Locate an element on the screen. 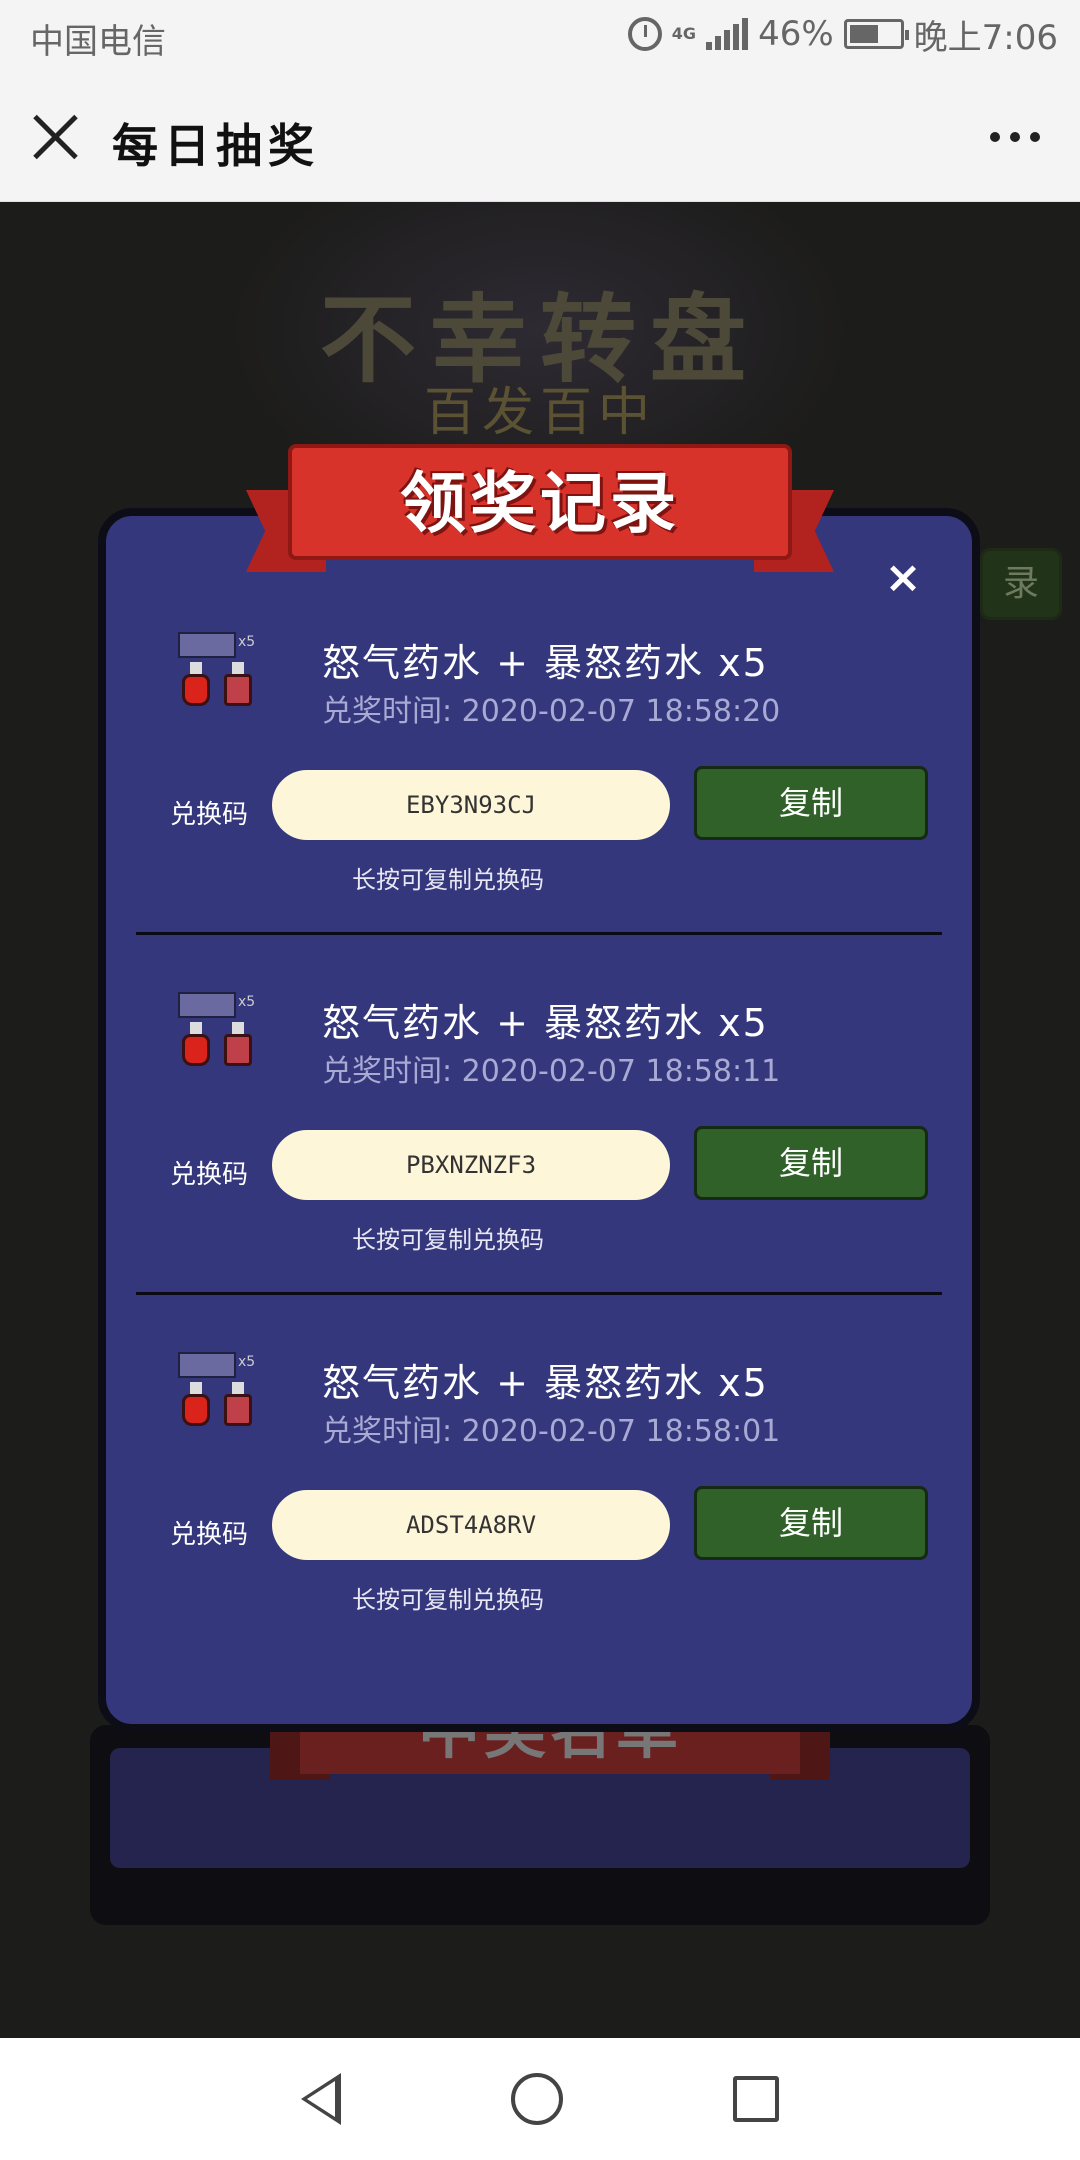 The width and height of the screenshot is (1080, 2160). redeem-code-field: PBXNZNZF3 is located at coordinates (471, 1165).